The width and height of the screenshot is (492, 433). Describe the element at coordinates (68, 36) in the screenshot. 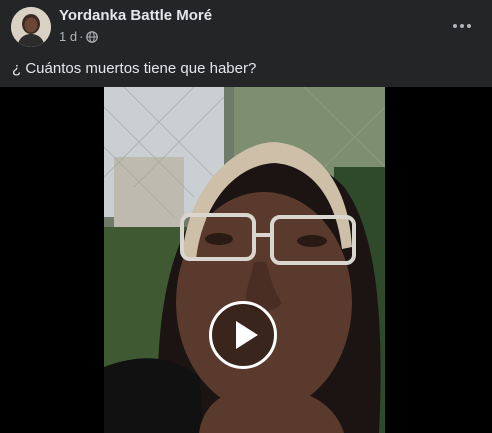

I see `post-timestamp: 1 d` at that location.